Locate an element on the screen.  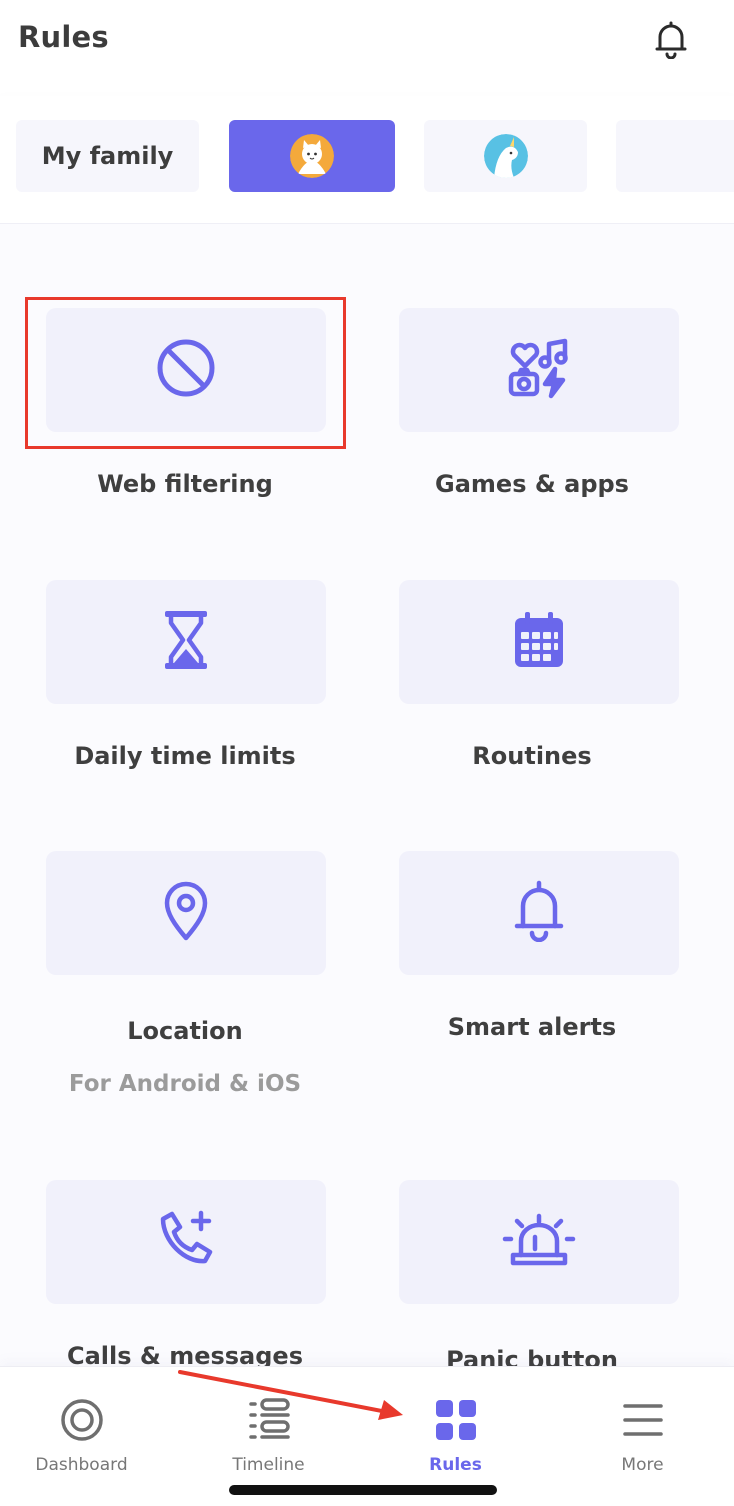
tab-dashboard: Dashboard is located at coordinates (86, 1427).